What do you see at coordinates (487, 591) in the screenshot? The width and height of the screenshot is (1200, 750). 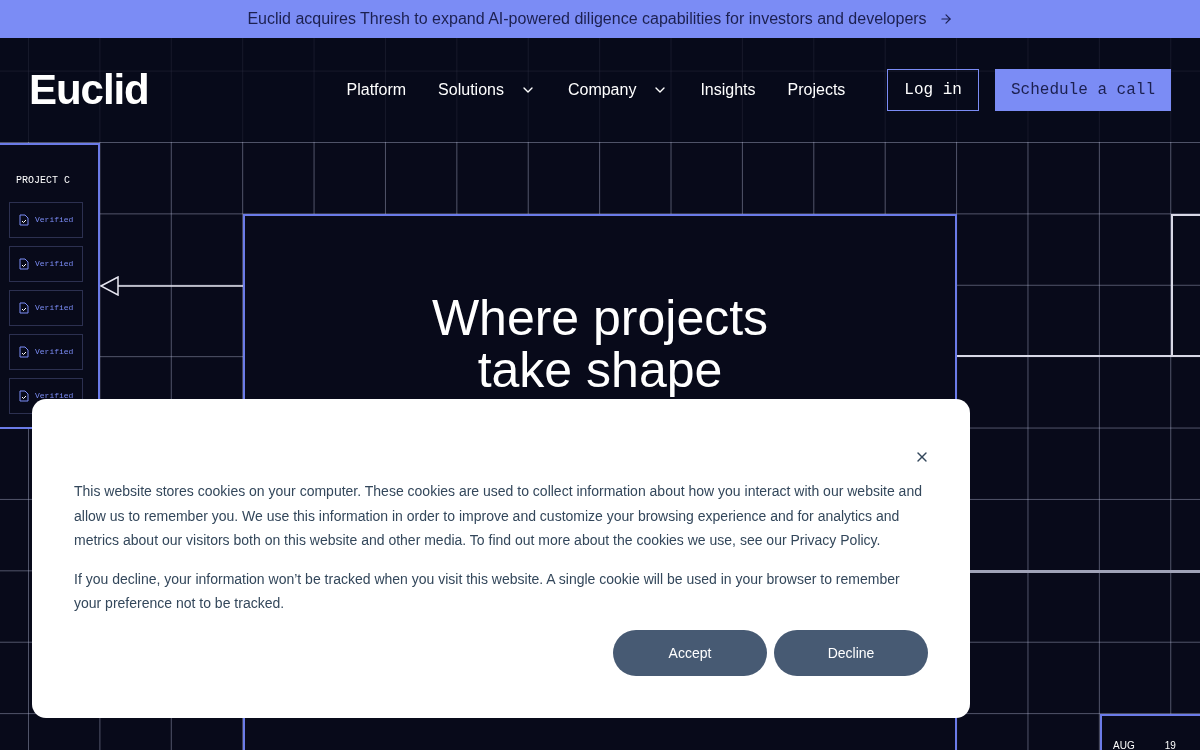 I see `cookie-text: If you decline, your information won’t be tracked when you visit this website. A single cookie will be used in your browser to remember your preference not to be tracked.` at bounding box center [487, 591].